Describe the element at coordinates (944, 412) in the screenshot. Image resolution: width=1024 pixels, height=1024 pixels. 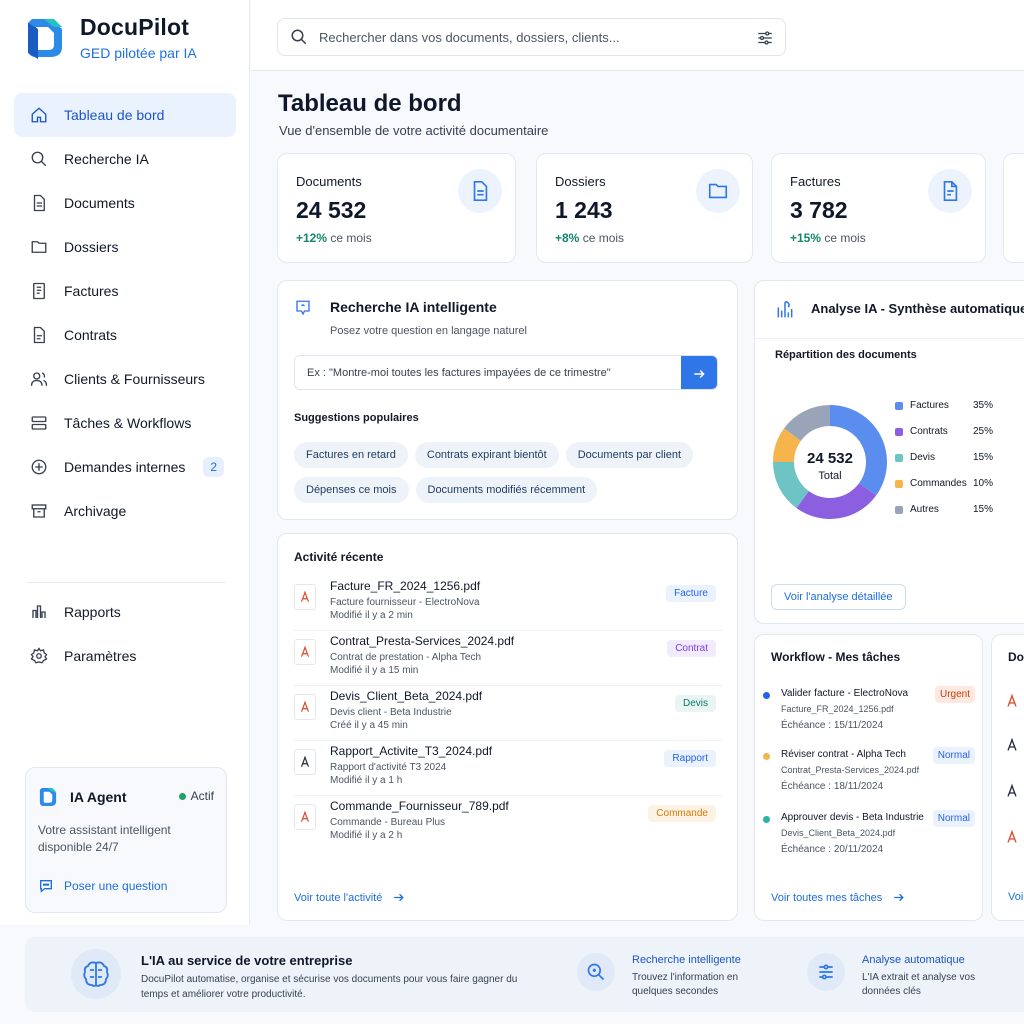
I see `legend-item: Factures 35%` at that location.